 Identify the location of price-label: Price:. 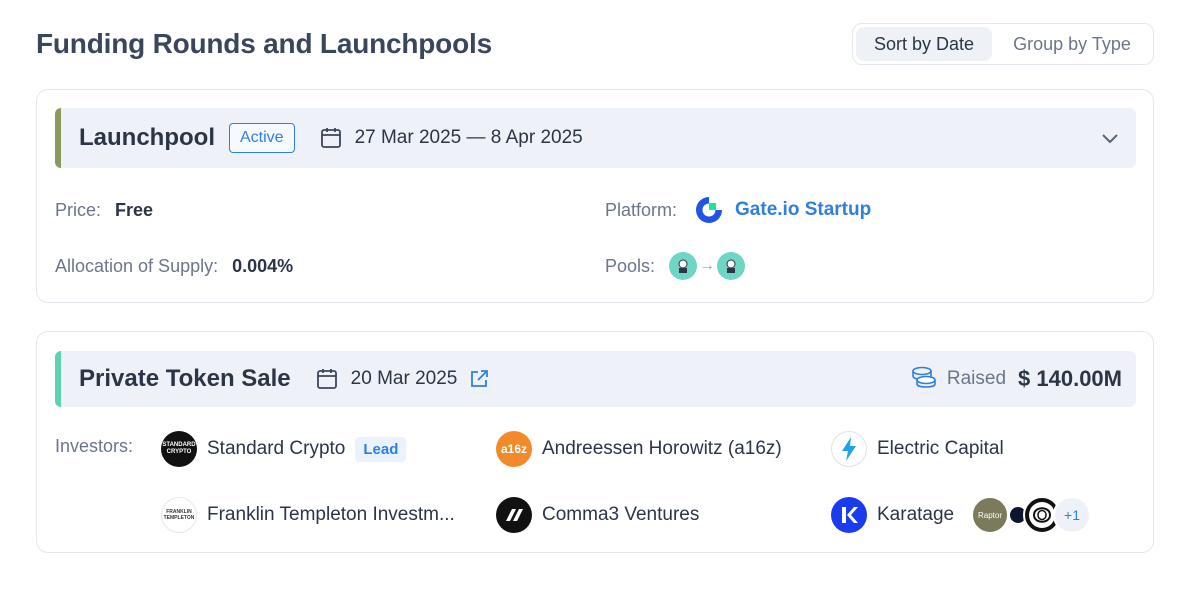
(78, 210).